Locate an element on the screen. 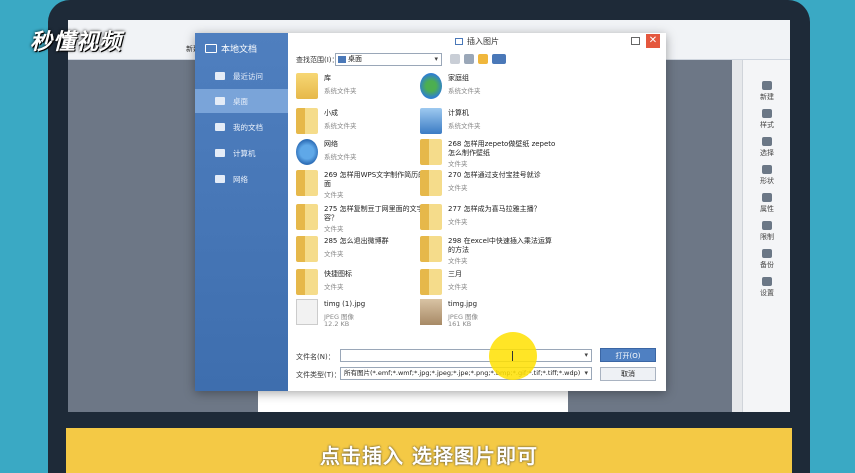 The width and height of the screenshot is (855, 473). user-folder-icon is located at coordinates (307, 121).